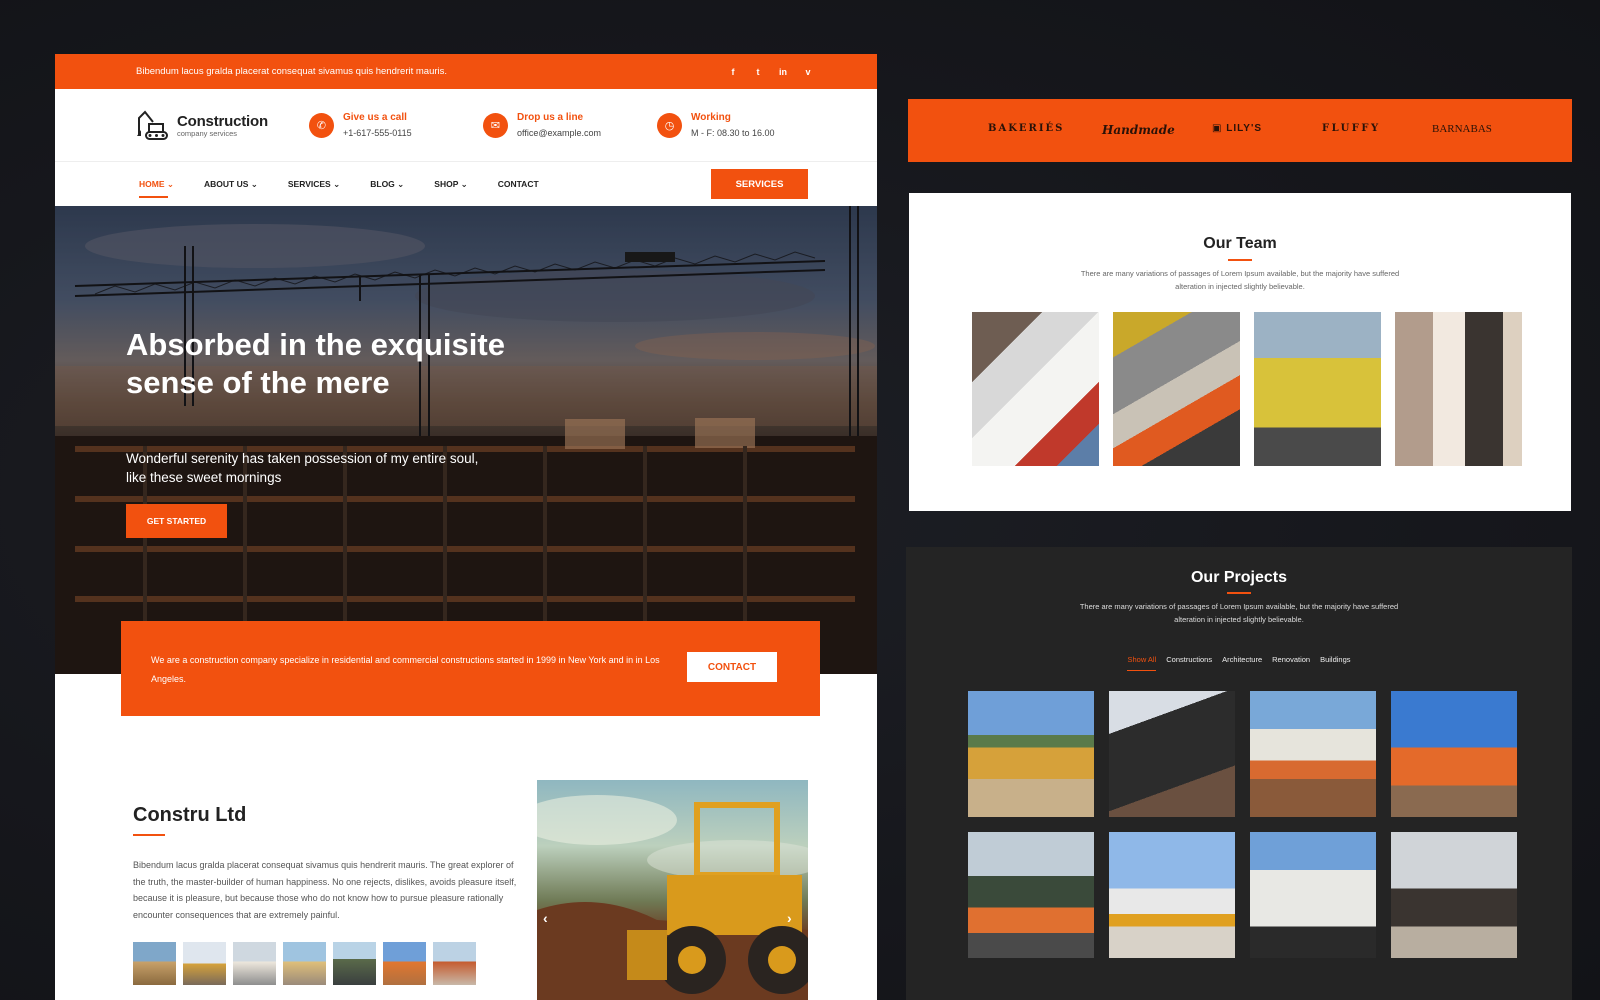 This screenshot has width=1600, height=1000. I want to click on team-photos, so click(1247, 389).